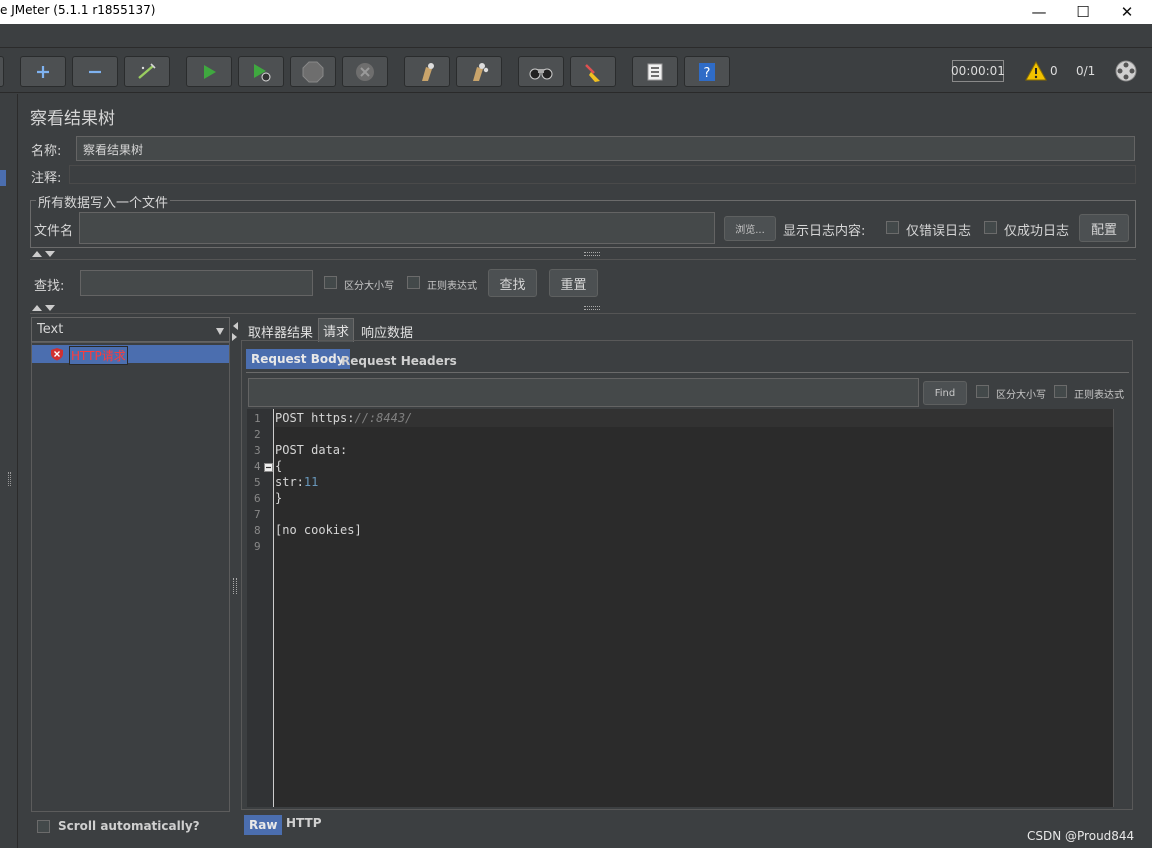  Describe the element at coordinates (1060, 391) in the screenshot. I see `body-regex-checkbox` at that location.